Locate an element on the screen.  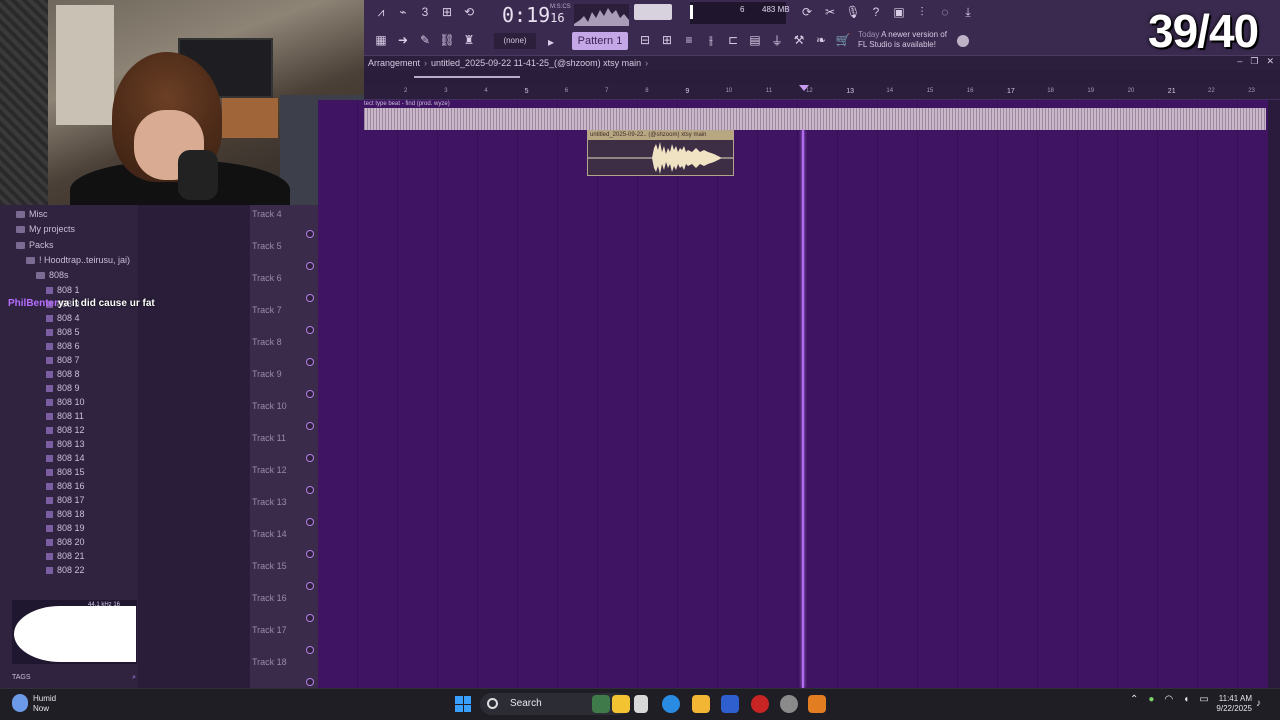
help-icon: ? is located at coordinates (876, 12).